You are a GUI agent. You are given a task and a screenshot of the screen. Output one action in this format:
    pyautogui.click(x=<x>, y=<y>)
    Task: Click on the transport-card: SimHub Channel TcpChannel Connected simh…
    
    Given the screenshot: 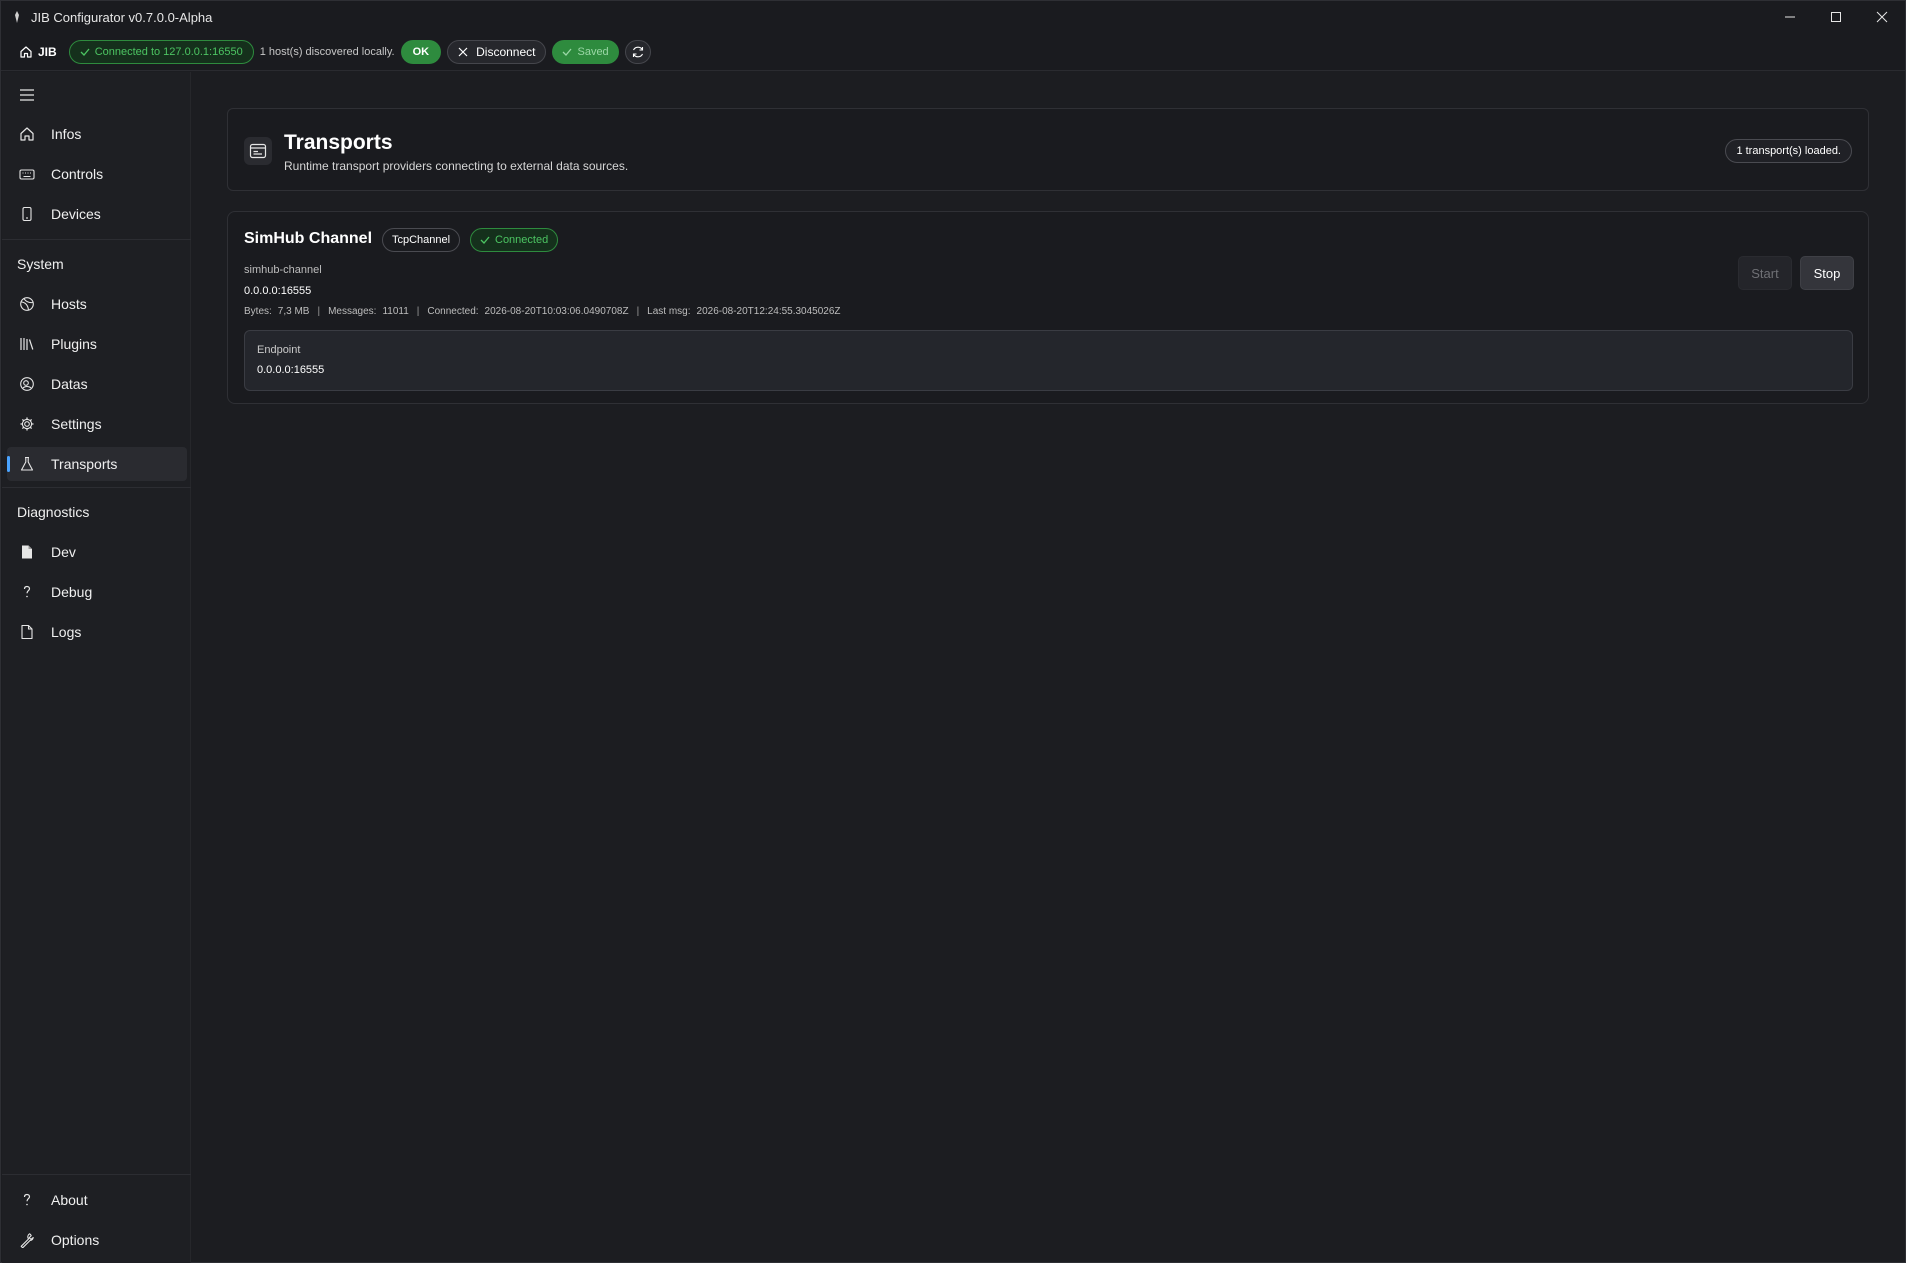 What is the action you would take?
    pyautogui.click(x=1048, y=307)
    